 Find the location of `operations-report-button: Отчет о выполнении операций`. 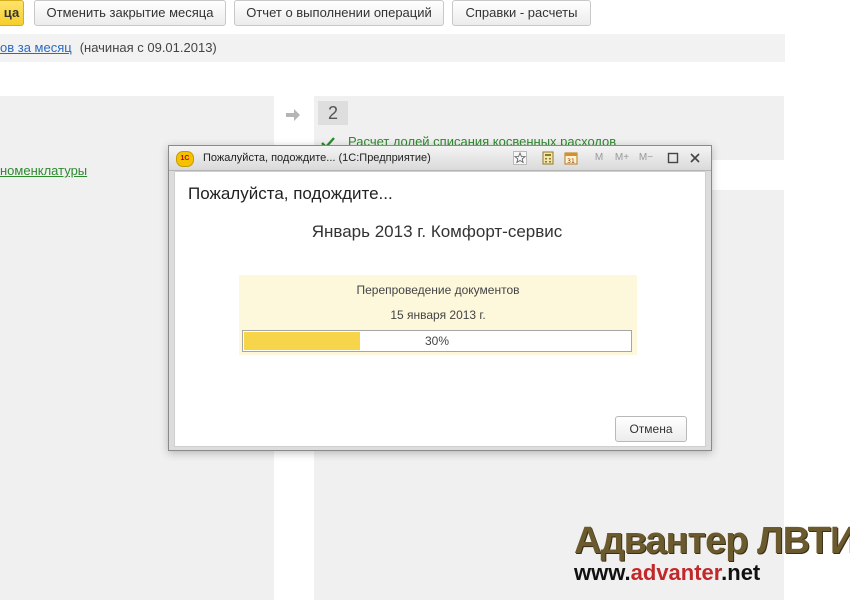

operations-report-button: Отчет о выполнении операций is located at coordinates (339, 13).